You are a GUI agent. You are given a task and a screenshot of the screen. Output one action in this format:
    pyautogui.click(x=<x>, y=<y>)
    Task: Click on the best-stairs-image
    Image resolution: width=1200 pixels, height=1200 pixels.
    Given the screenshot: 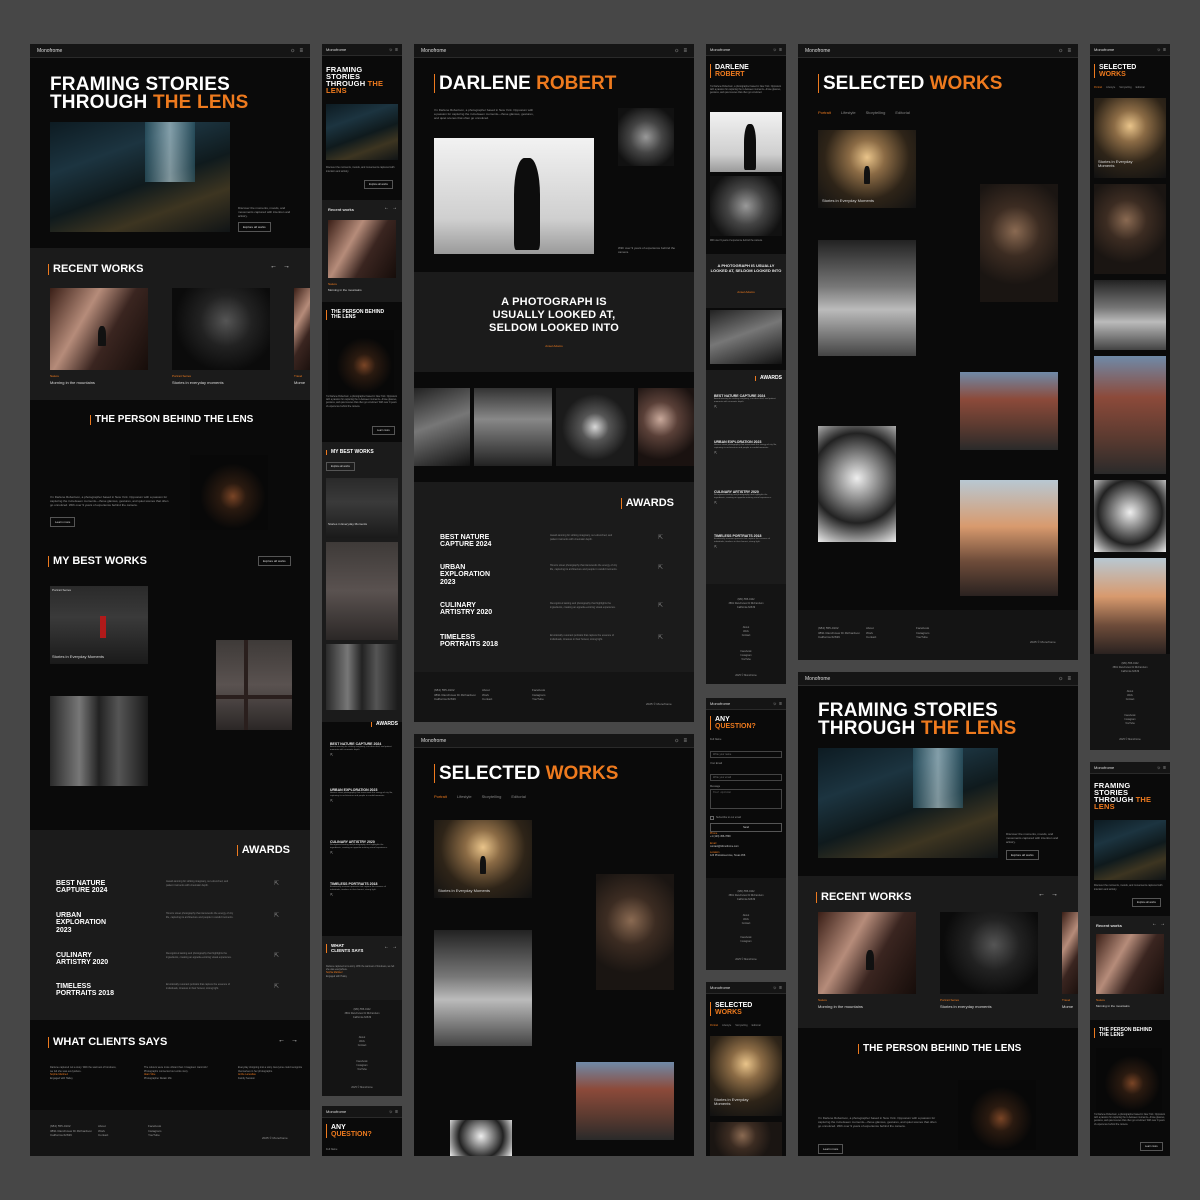 What is the action you would take?
    pyautogui.click(x=99, y=741)
    